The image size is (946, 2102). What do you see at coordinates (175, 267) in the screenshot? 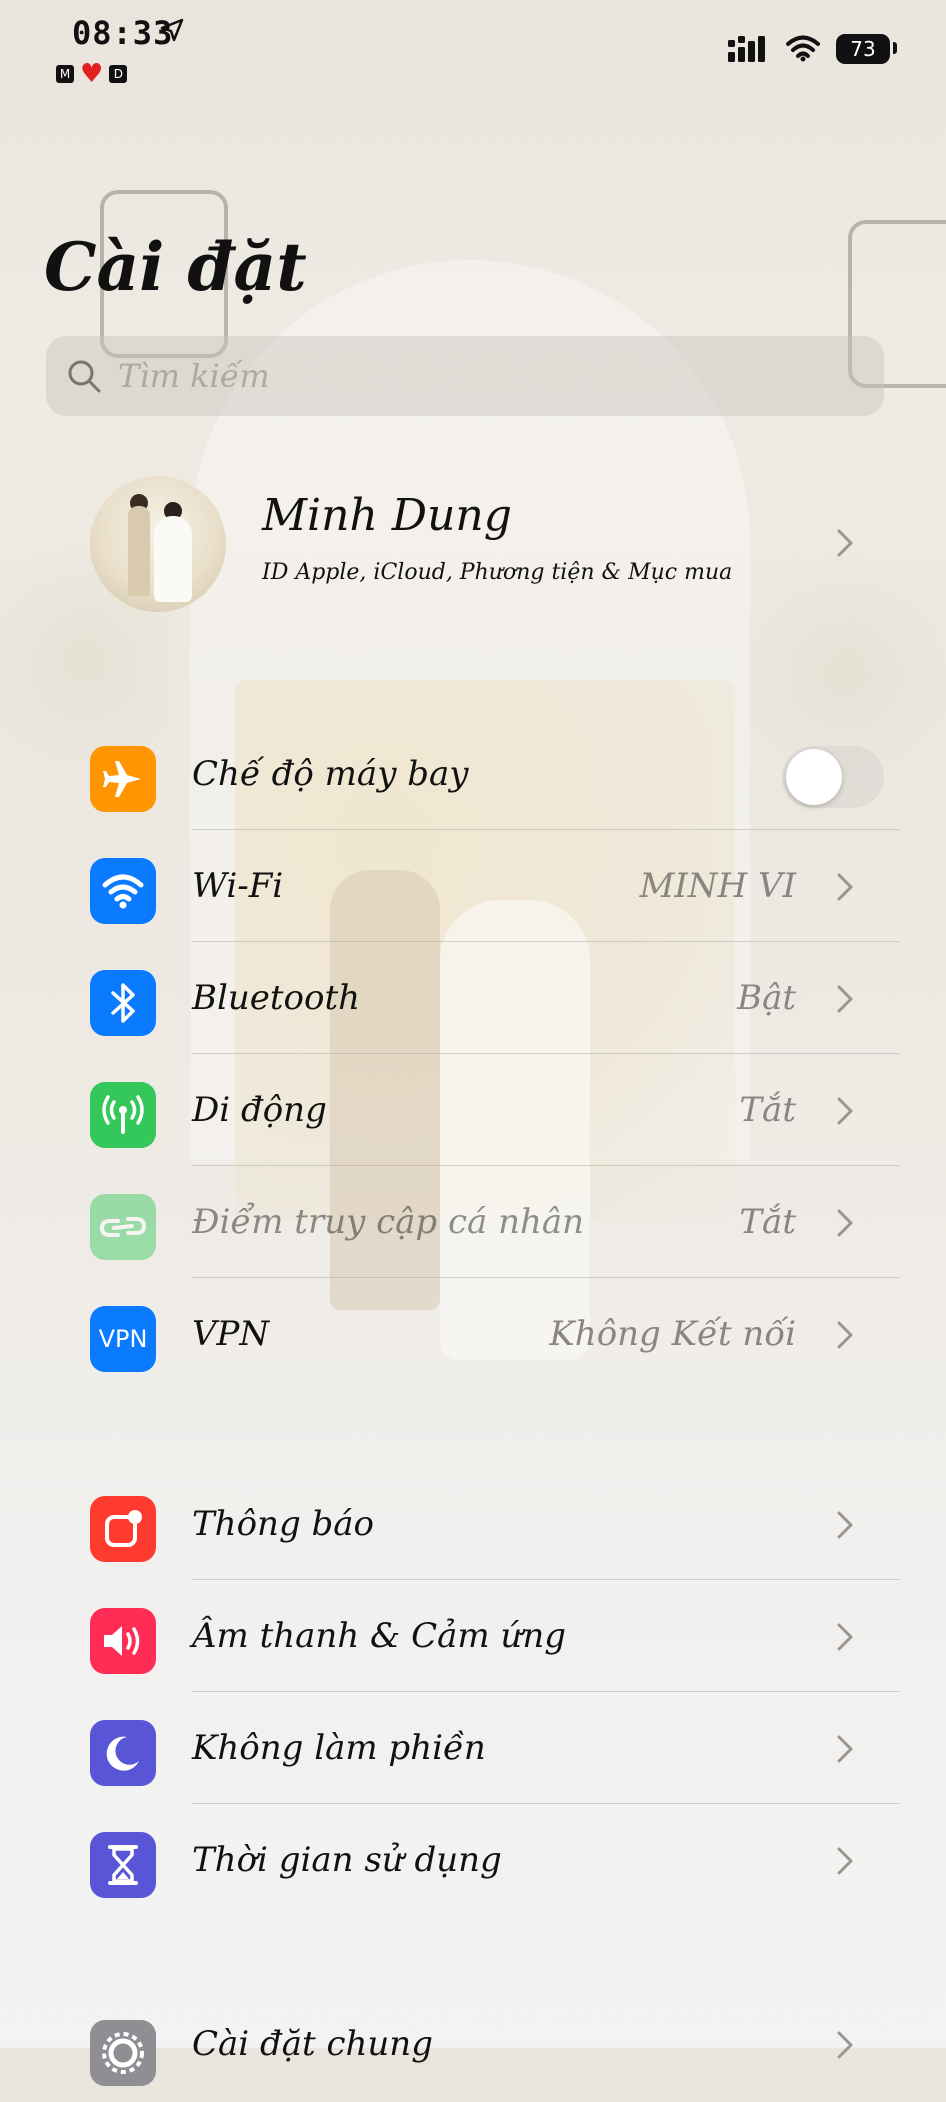
I see `page-title: Cài đặt` at bounding box center [175, 267].